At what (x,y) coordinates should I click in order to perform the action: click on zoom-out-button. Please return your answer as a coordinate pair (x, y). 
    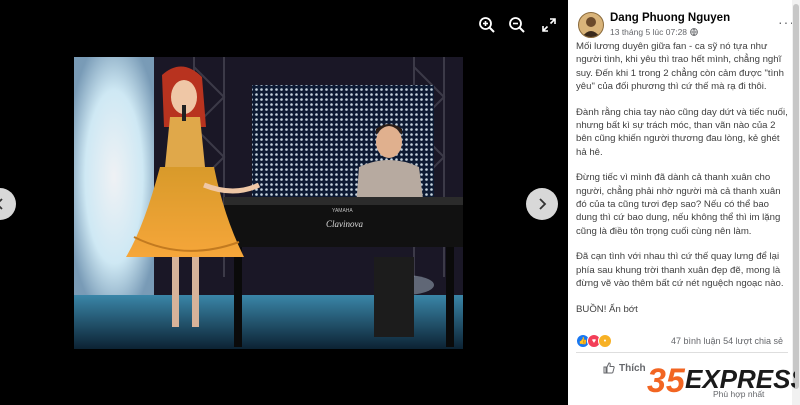
    Looking at the image, I should click on (517, 25).